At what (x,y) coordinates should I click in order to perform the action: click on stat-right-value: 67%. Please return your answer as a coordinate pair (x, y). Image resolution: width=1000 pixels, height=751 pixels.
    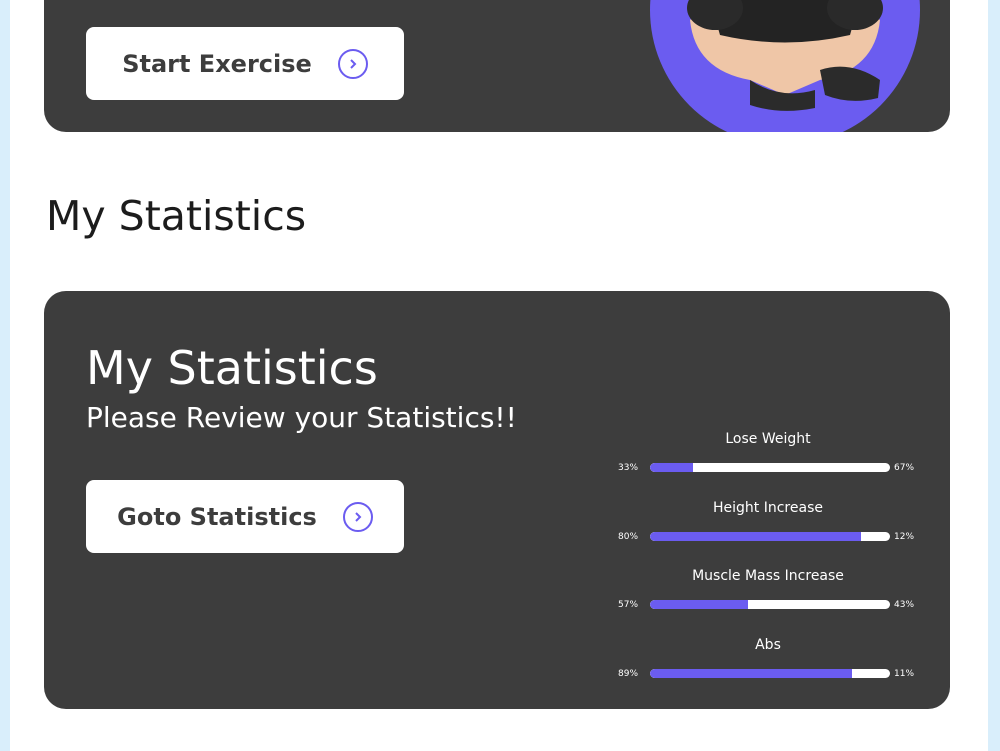
    Looking at the image, I should click on (904, 468).